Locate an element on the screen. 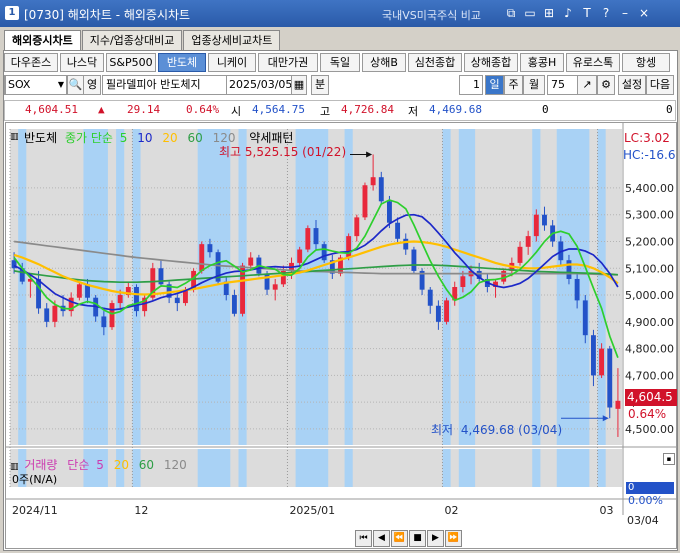 This screenshot has width=680, height=553. market-button-1: 나스닥 is located at coordinates (82, 62).